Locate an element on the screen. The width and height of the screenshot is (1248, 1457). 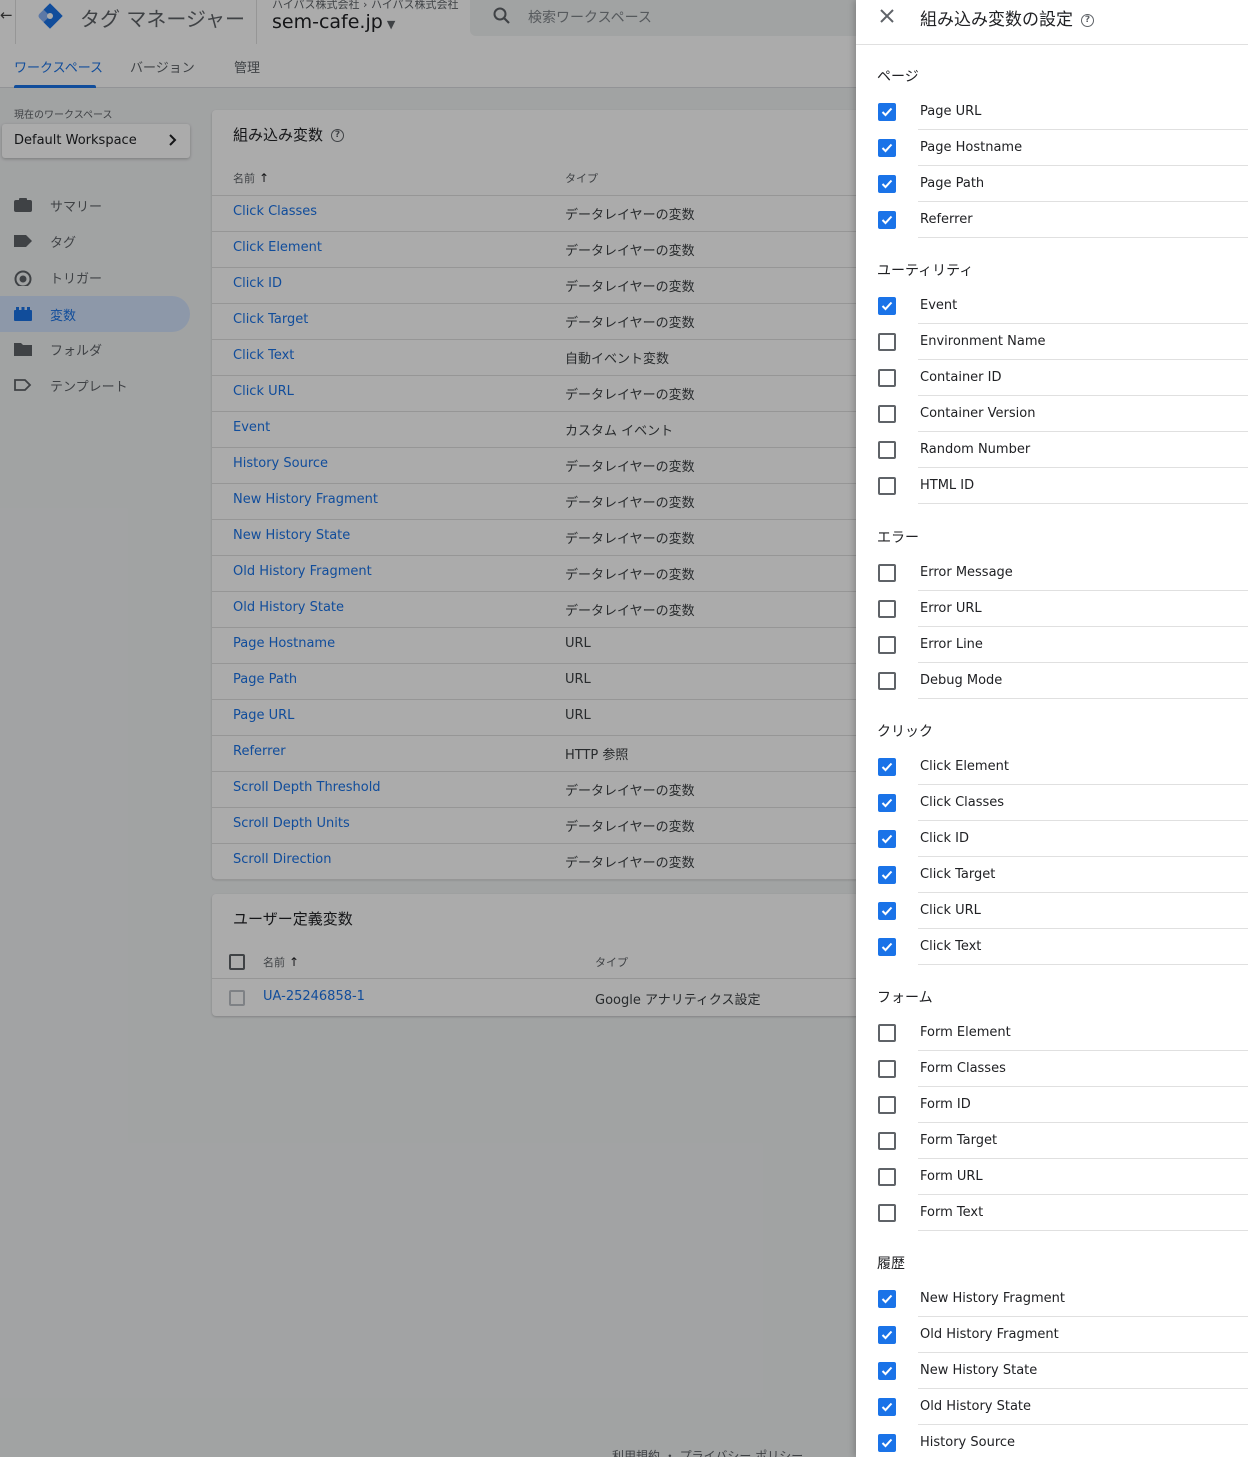
checkbox-label: New History State is located at coordinates (979, 1370).